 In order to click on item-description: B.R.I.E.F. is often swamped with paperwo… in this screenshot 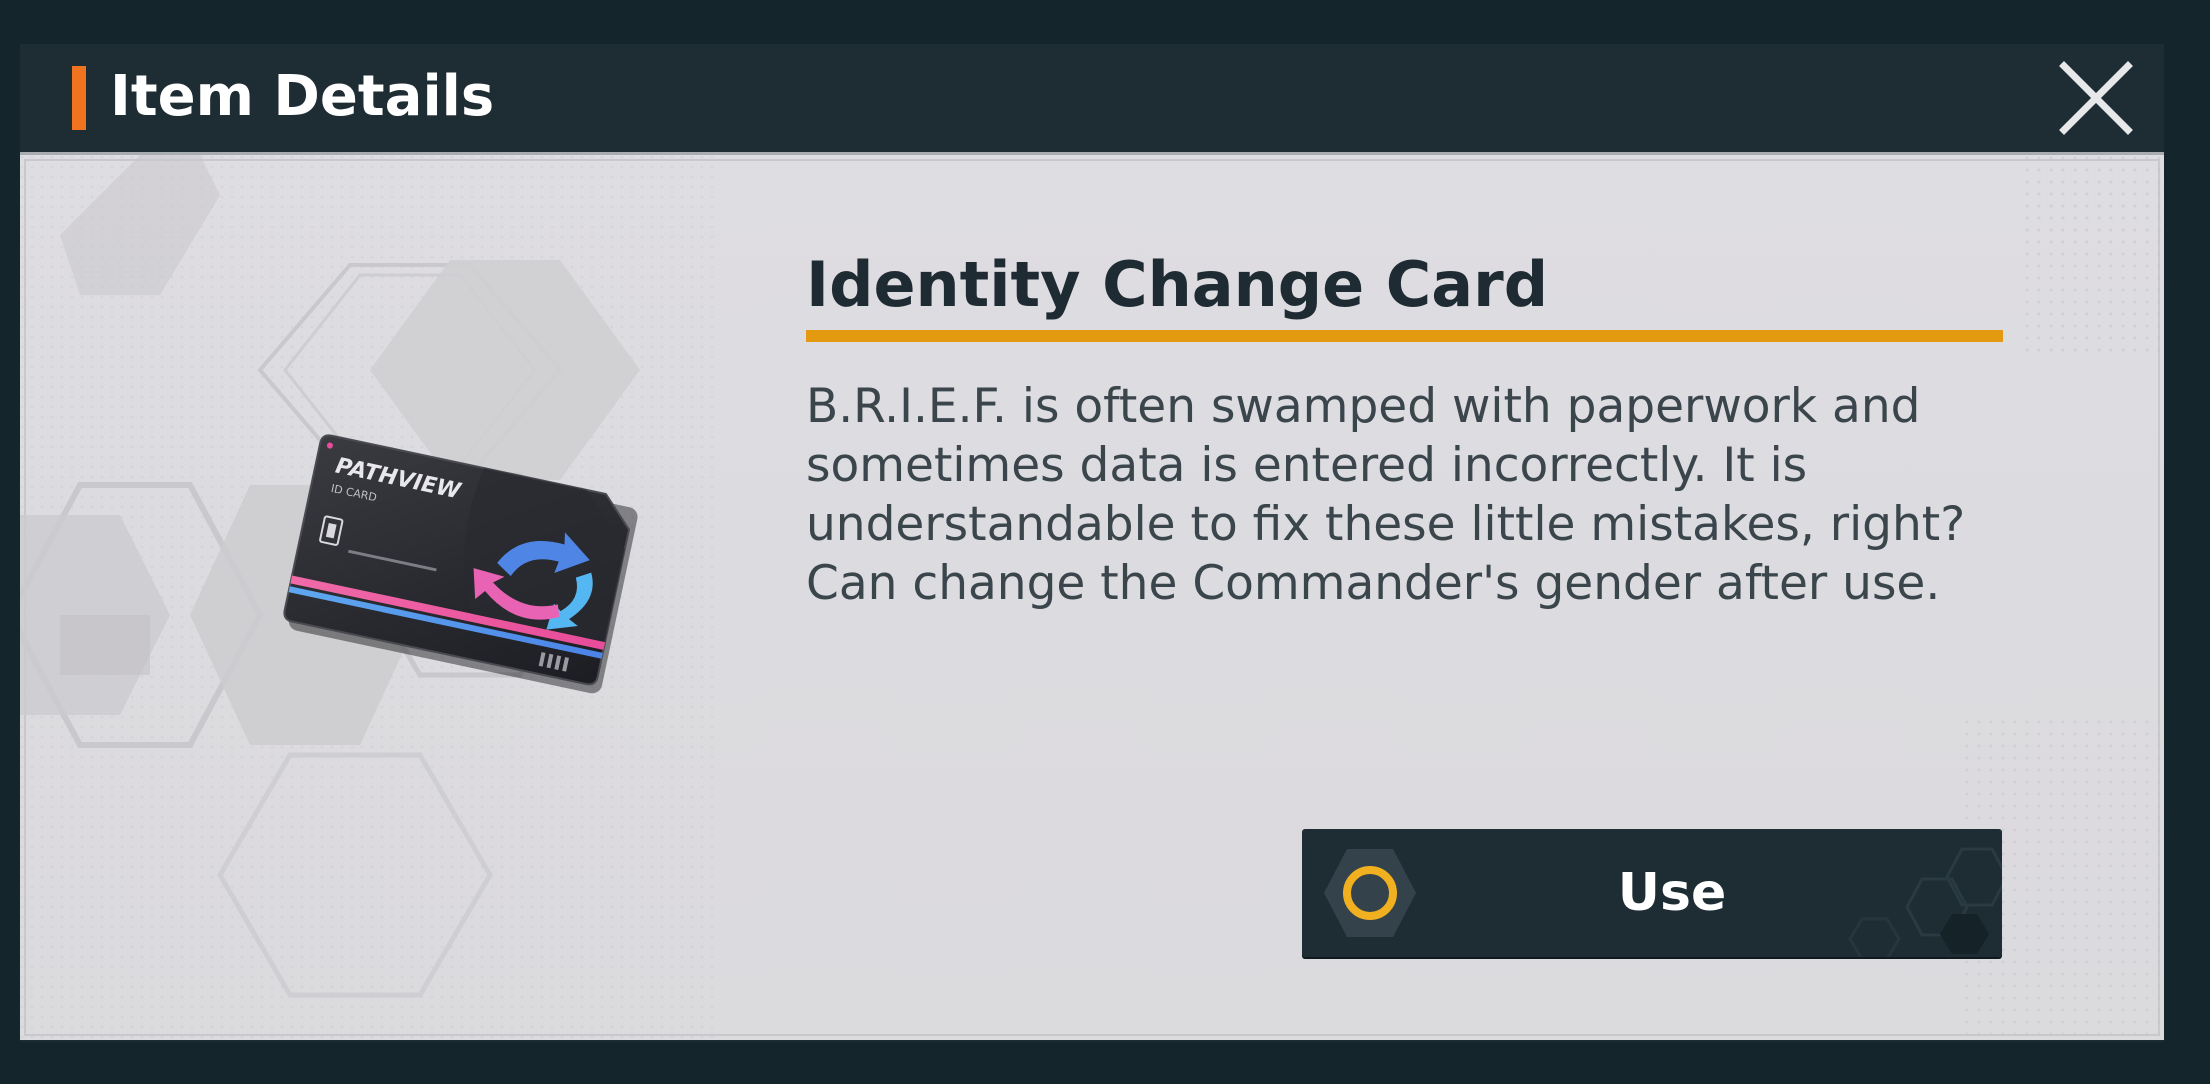, I will do `click(1416, 495)`.